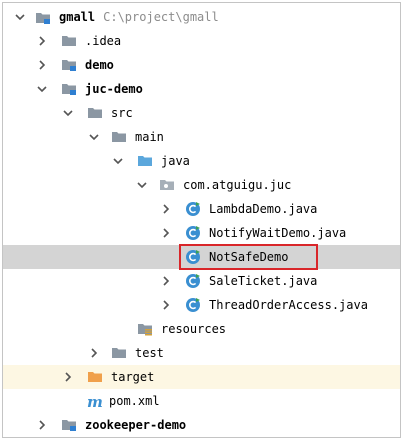  What do you see at coordinates (201, 113) in the screenshot?
I see `tree-row-src: src` at bounding box center [201, 113].